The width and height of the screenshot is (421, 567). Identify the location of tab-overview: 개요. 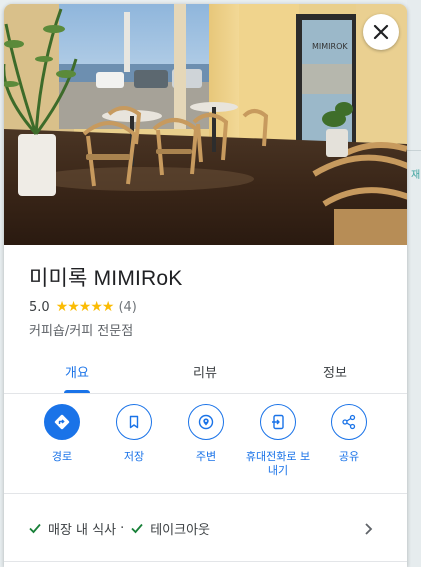
(77, 371).